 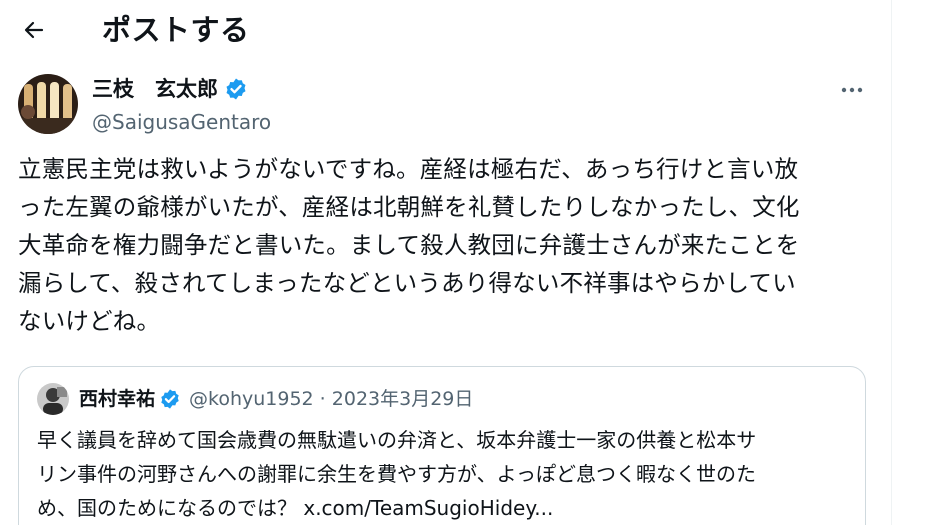 What do you see at coordinates (397, 440) in the screenshot?
I see `quoted-line: 早く議員を辞めて国会歳費の無駄遣いの弁済と、坂本弁護士一家の供養と松本サ` at bounding box center [397, 440].